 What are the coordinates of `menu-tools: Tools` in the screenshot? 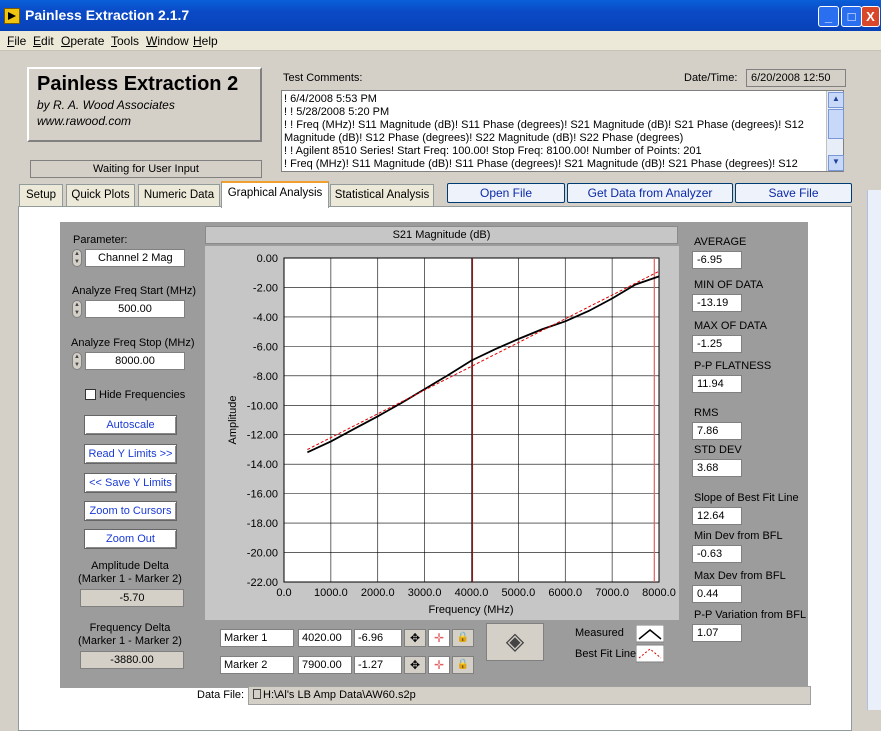 It's located at (125, 41).